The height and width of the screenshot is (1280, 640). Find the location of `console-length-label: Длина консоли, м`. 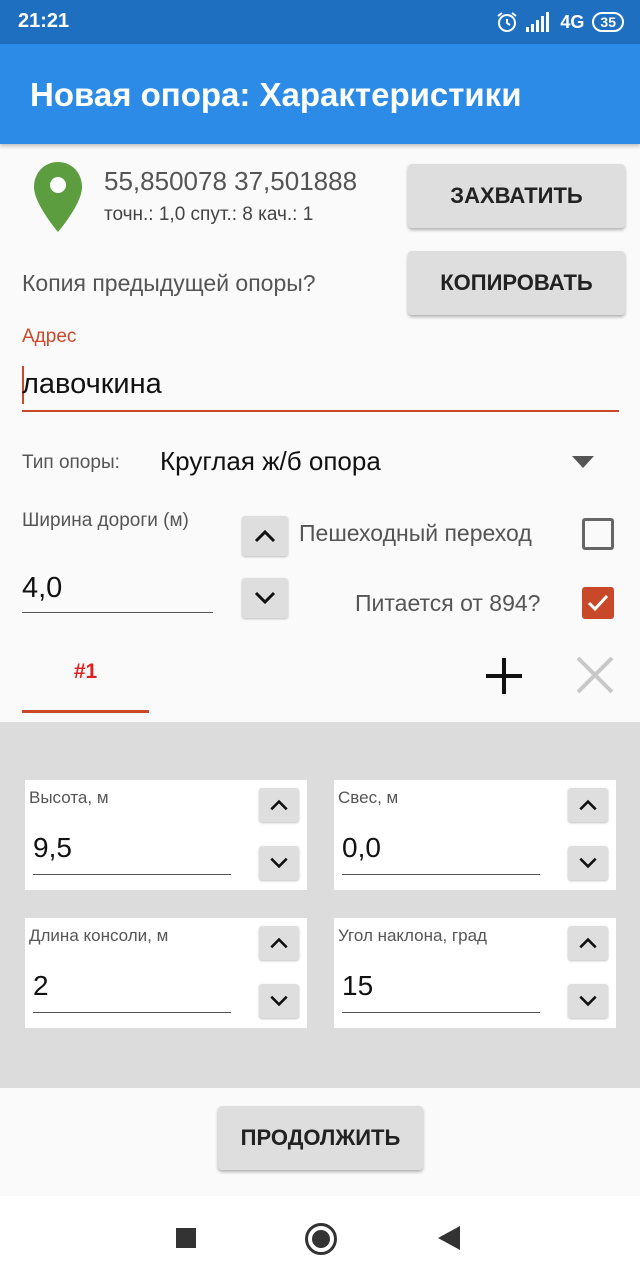

console-length-label: Длина консоли, м is located at coordinates (99, 935).